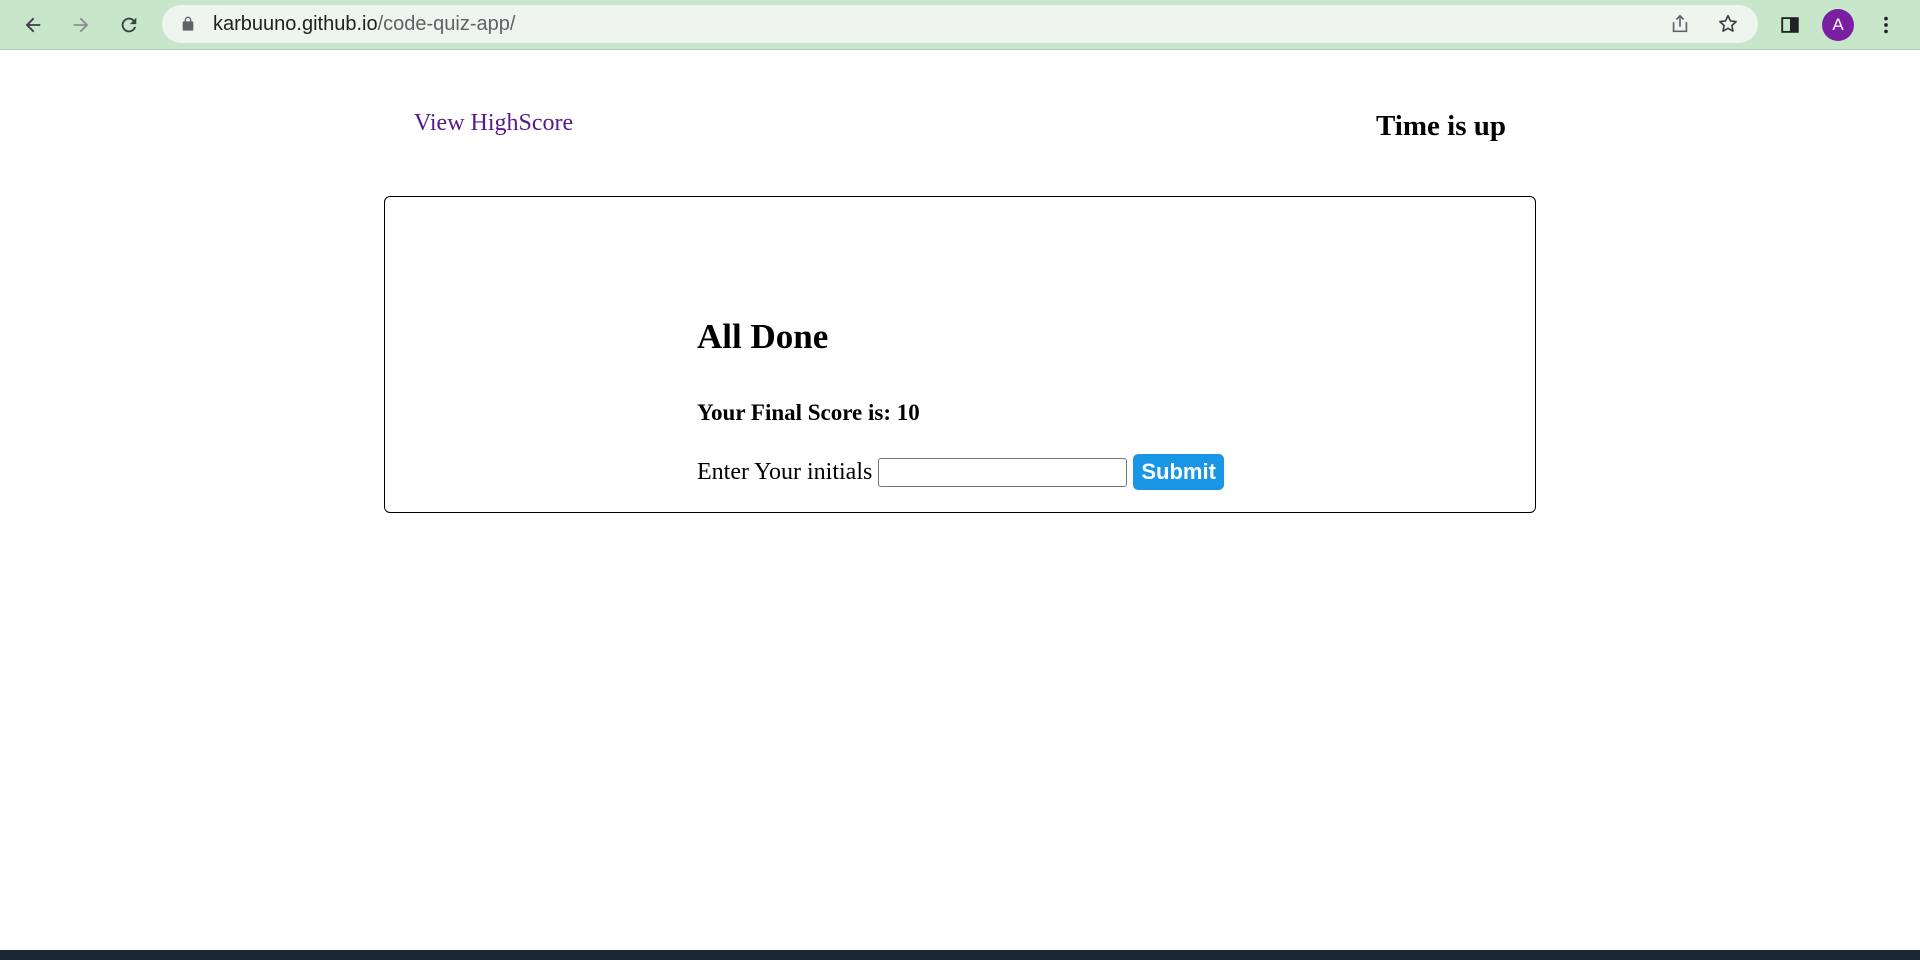 The height and width of the screenshot is (960, 1920). I want to click on url-text: karbuuno.github.io/code-quiz-app/, so click(364, 24).